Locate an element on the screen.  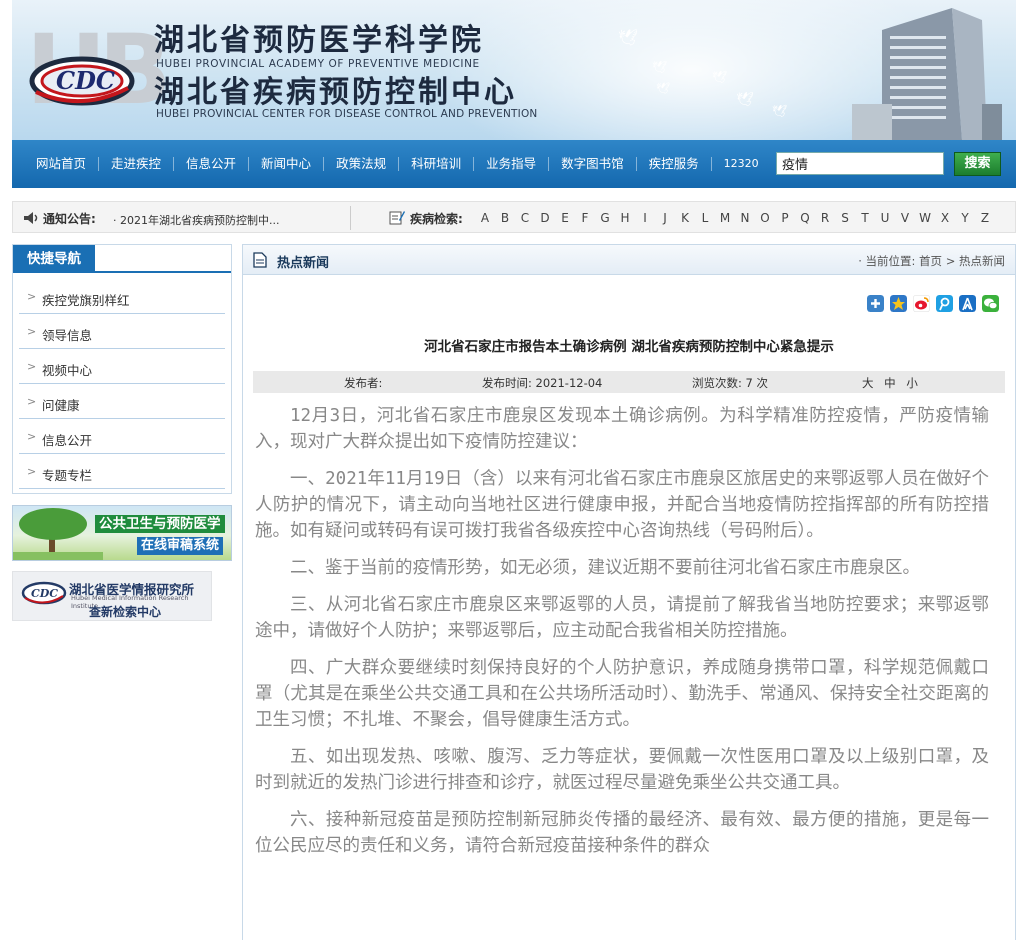
letter-link: P is located at coordinates (785, 218).